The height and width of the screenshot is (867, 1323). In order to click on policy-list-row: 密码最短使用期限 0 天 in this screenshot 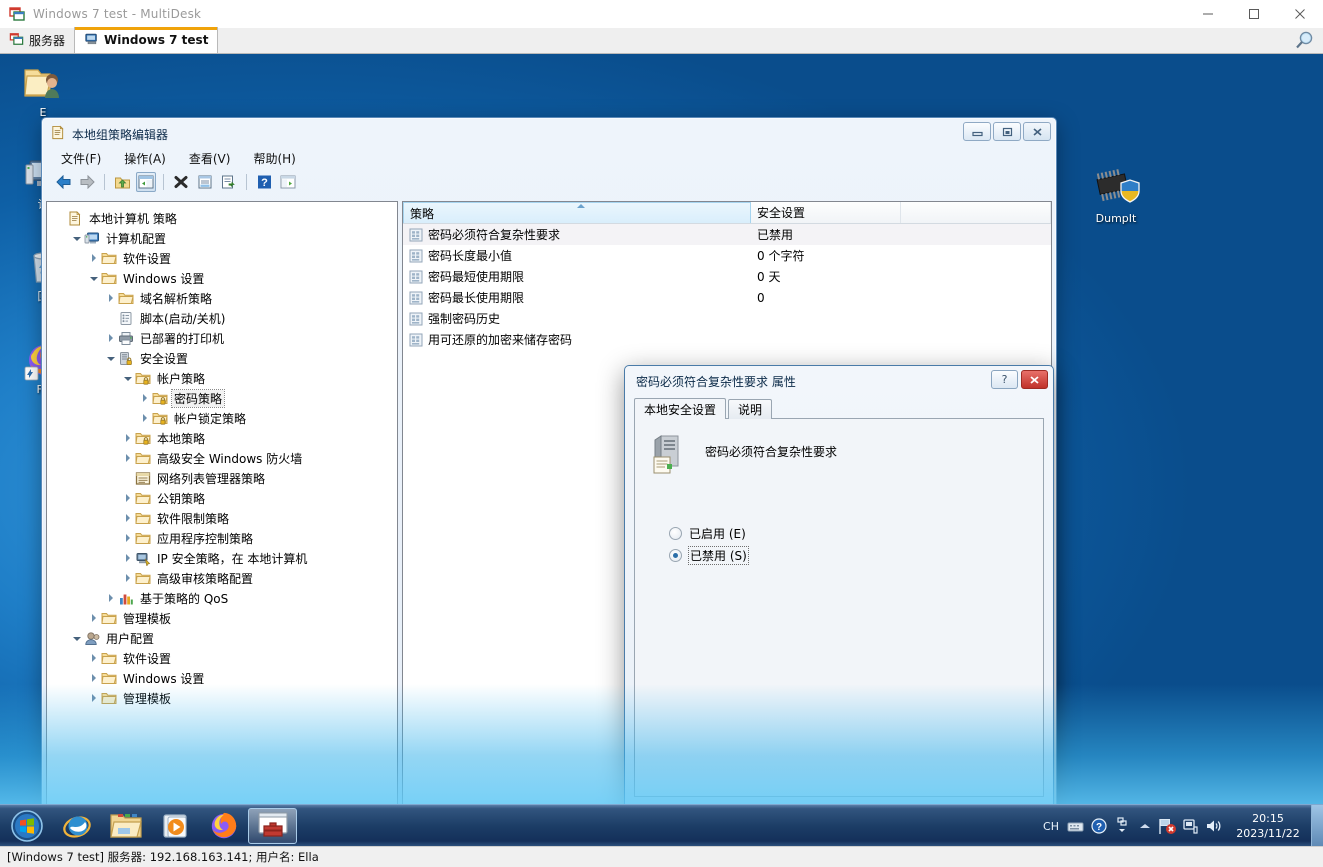, I will do `click(727, 276)`.